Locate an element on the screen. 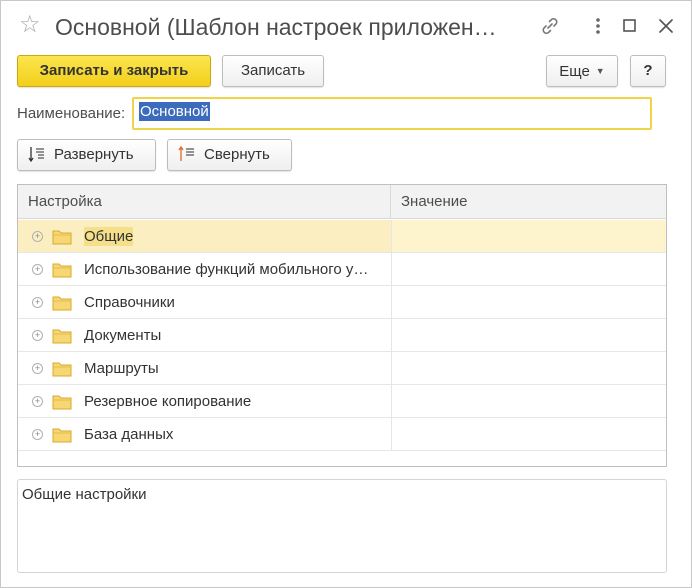 Image resolution: width=692 pixels, height=588 pixels. more-button: Еще ▼ is located at coordinates (582, 71).